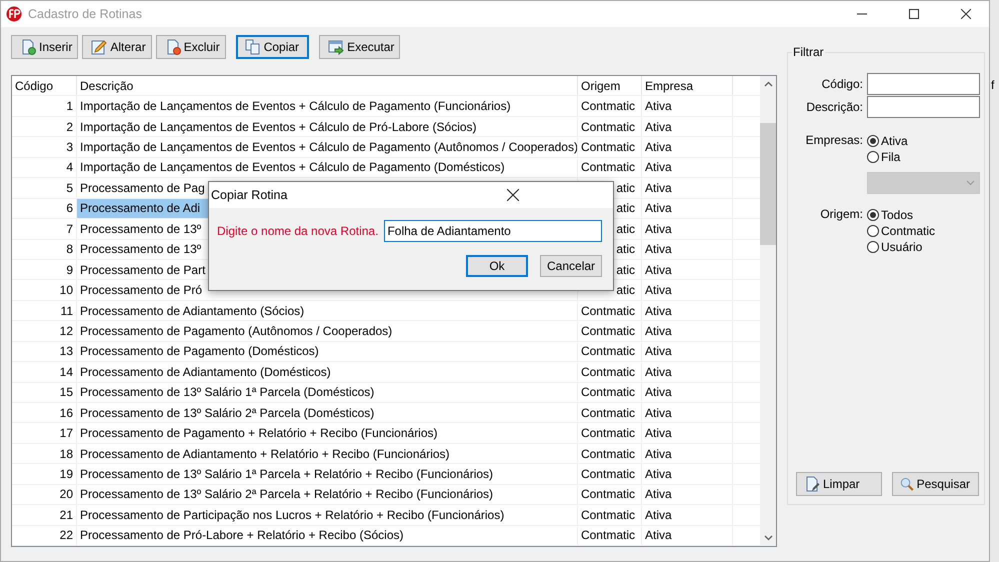 The image size is (999, 562). I want to click on app-logo-icon, so click(14, 14).